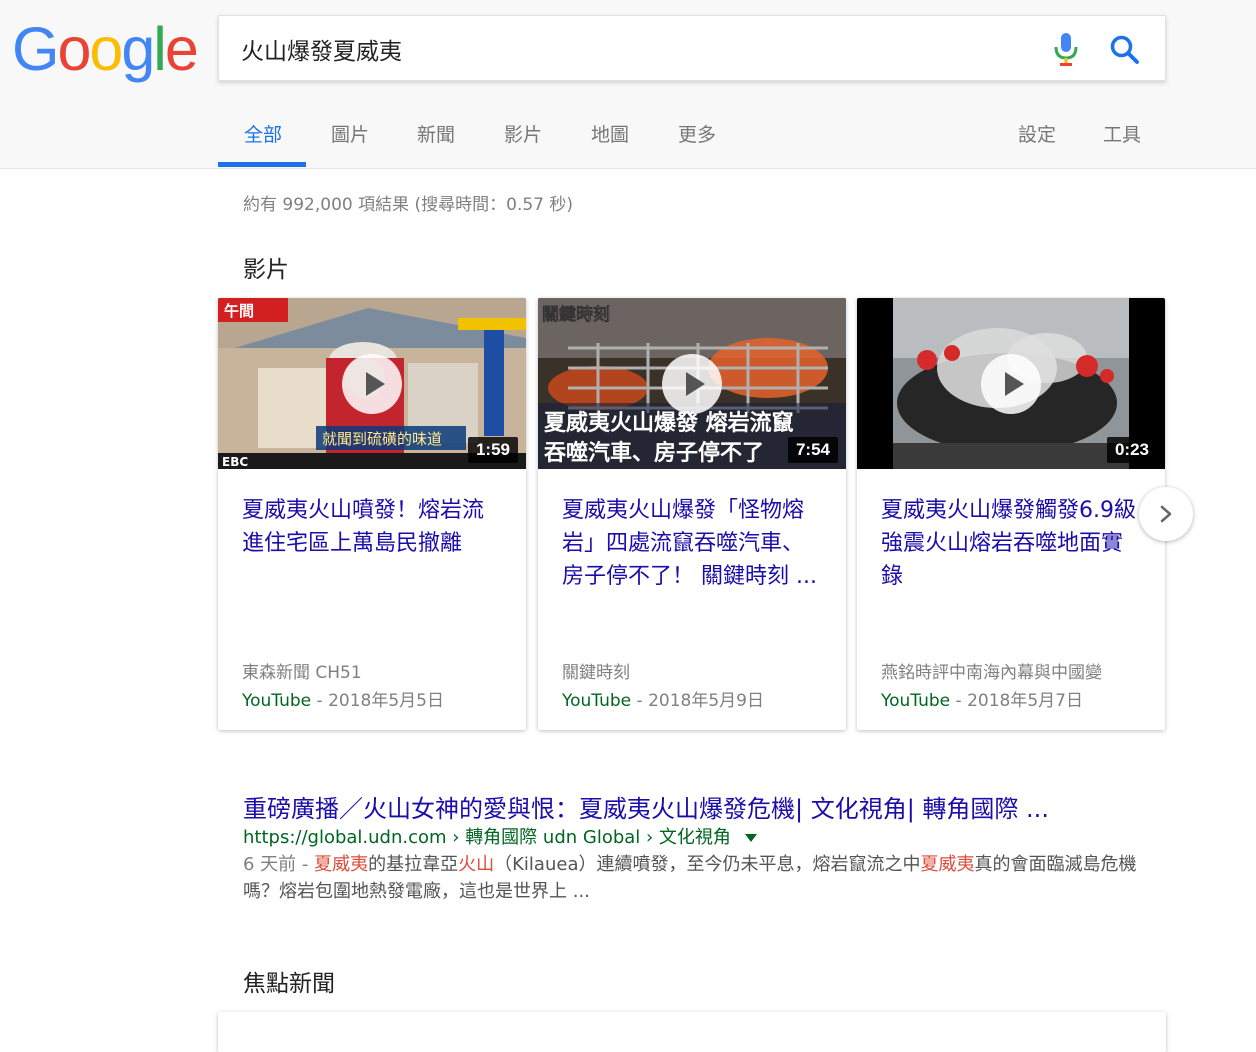 Image resolution: width=1256 pixels, height=1052 pixels. Describe the element at coordinates (1066, 49) in the screenshot. I see `microphone-icon` at that location.